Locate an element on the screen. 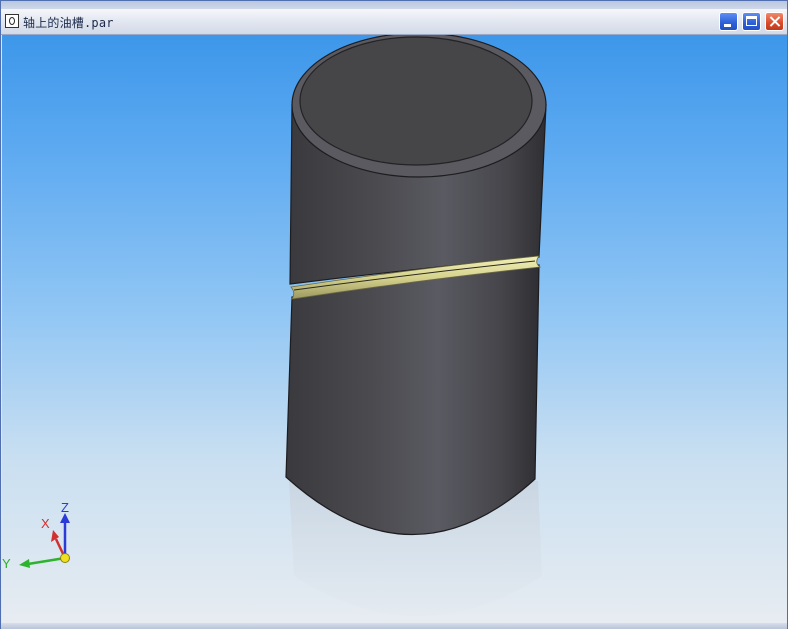 The image size is (788, 629). y-axis-label: Y is located at coordinates (6, 563).